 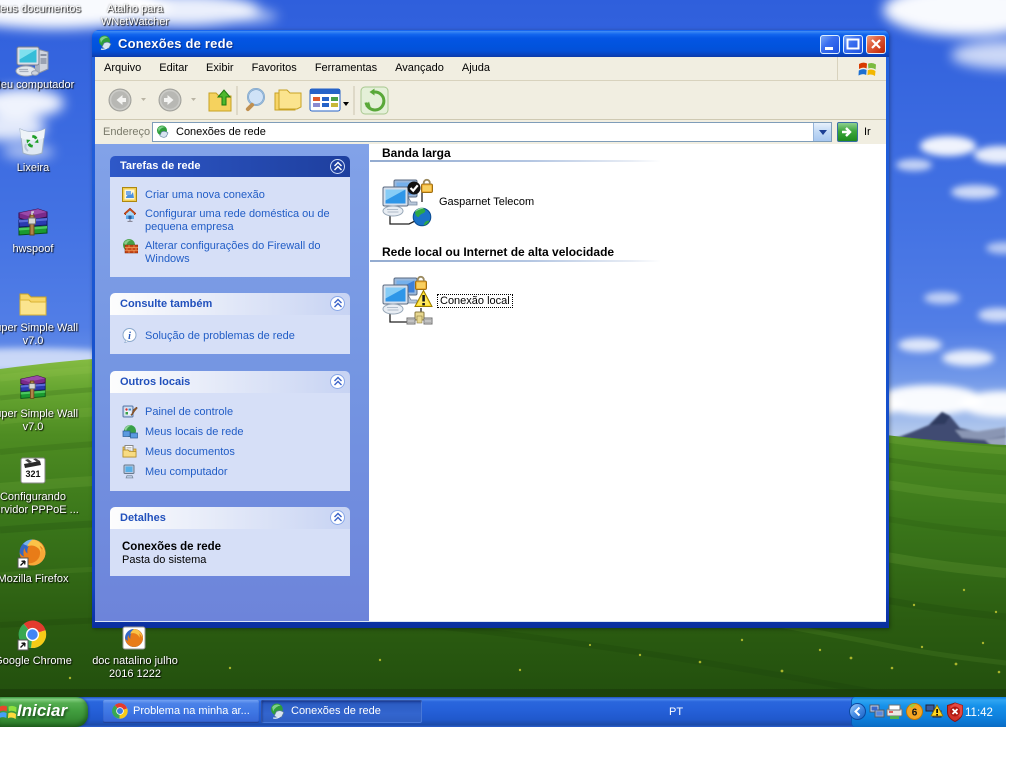 I want to click on svg-text: 321, so click(x=32, y=474).